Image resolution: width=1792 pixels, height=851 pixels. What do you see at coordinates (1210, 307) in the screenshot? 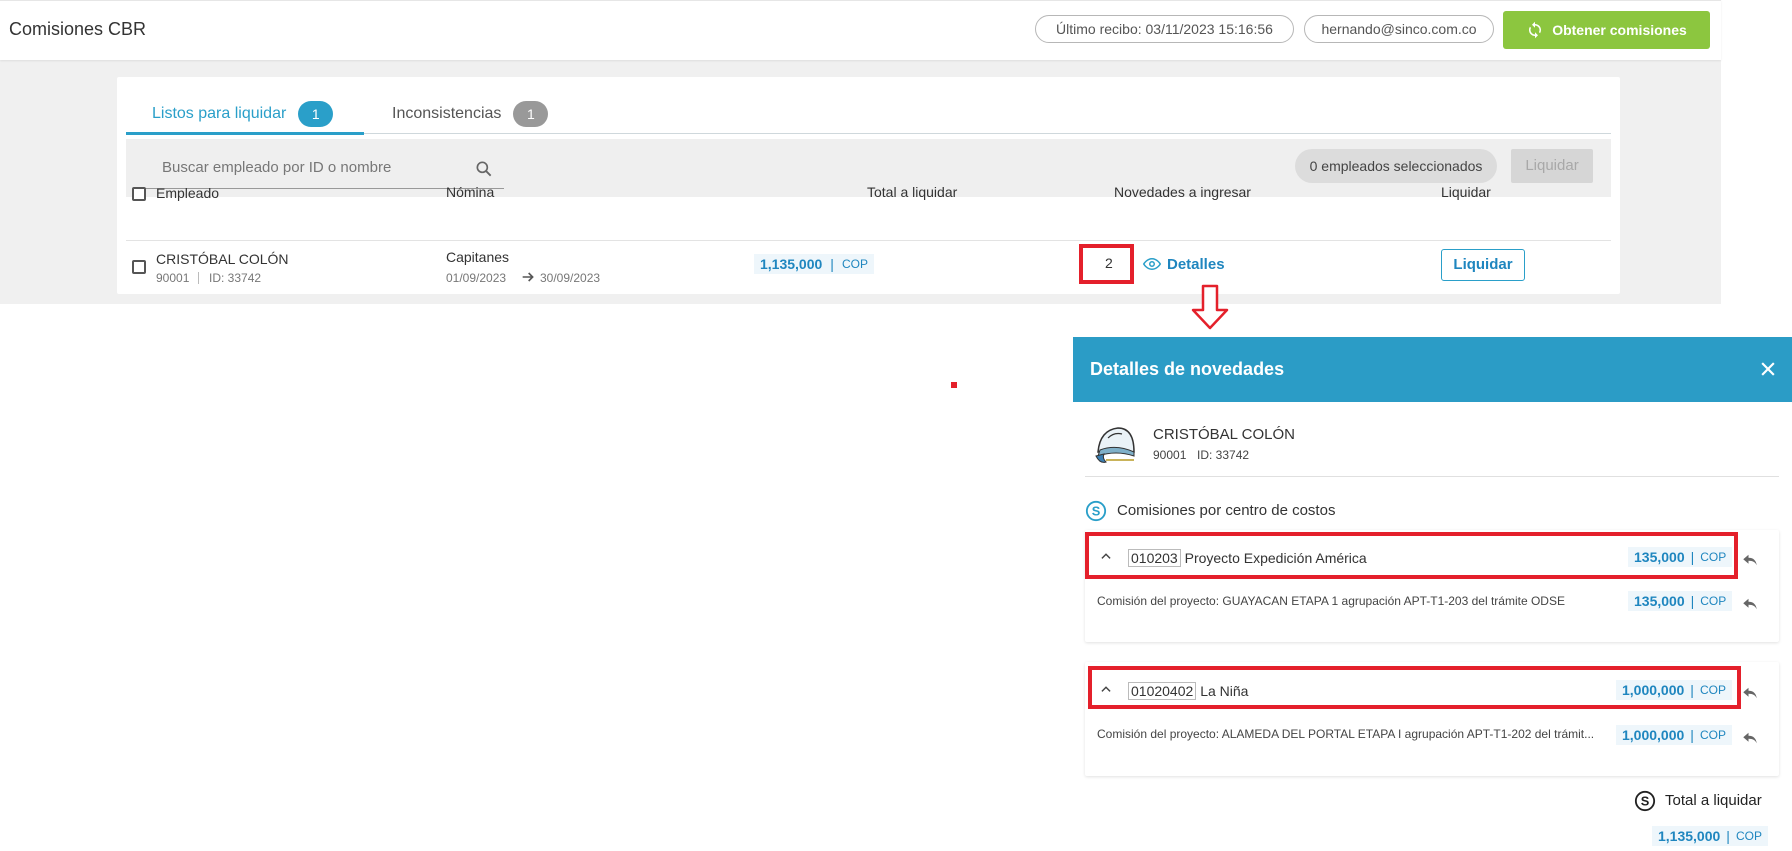
I see `down-arrow-icon` at bounding box center [1210, 307].